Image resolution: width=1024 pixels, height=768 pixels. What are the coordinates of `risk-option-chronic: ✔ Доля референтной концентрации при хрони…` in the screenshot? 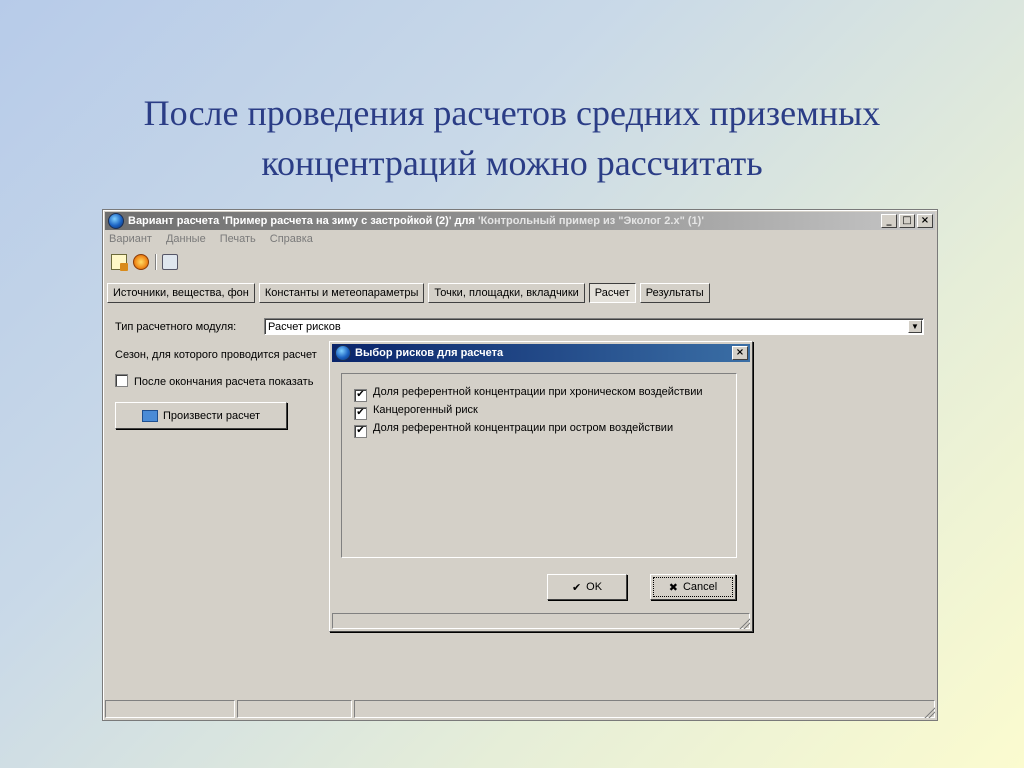 It's located at (528, 394).